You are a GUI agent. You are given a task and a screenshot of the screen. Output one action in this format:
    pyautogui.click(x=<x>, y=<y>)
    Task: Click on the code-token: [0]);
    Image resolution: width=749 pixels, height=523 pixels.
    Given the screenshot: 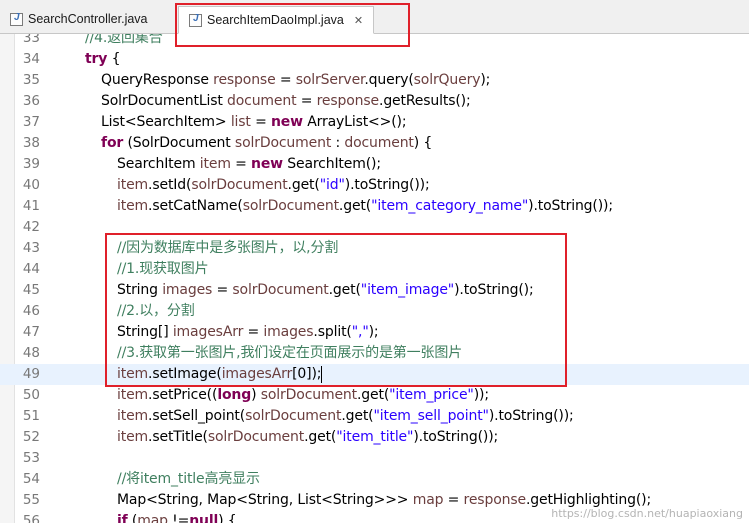 What is the action you would take?
    pyautogui.click(x=307, y=374)
    